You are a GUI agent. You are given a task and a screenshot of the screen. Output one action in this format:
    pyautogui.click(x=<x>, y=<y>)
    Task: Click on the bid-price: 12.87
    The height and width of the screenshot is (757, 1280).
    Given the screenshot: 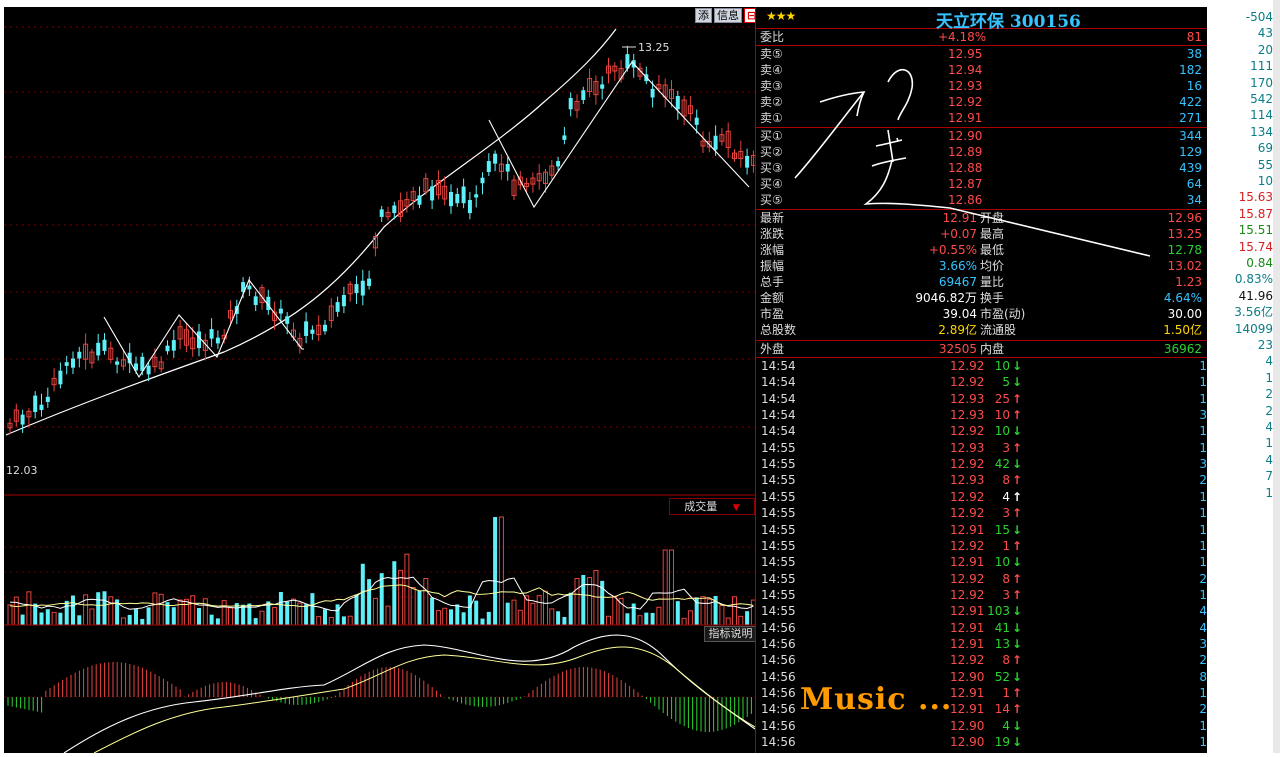 What is the action you would take?
    pyautogui.click(x=965, y=184)
    